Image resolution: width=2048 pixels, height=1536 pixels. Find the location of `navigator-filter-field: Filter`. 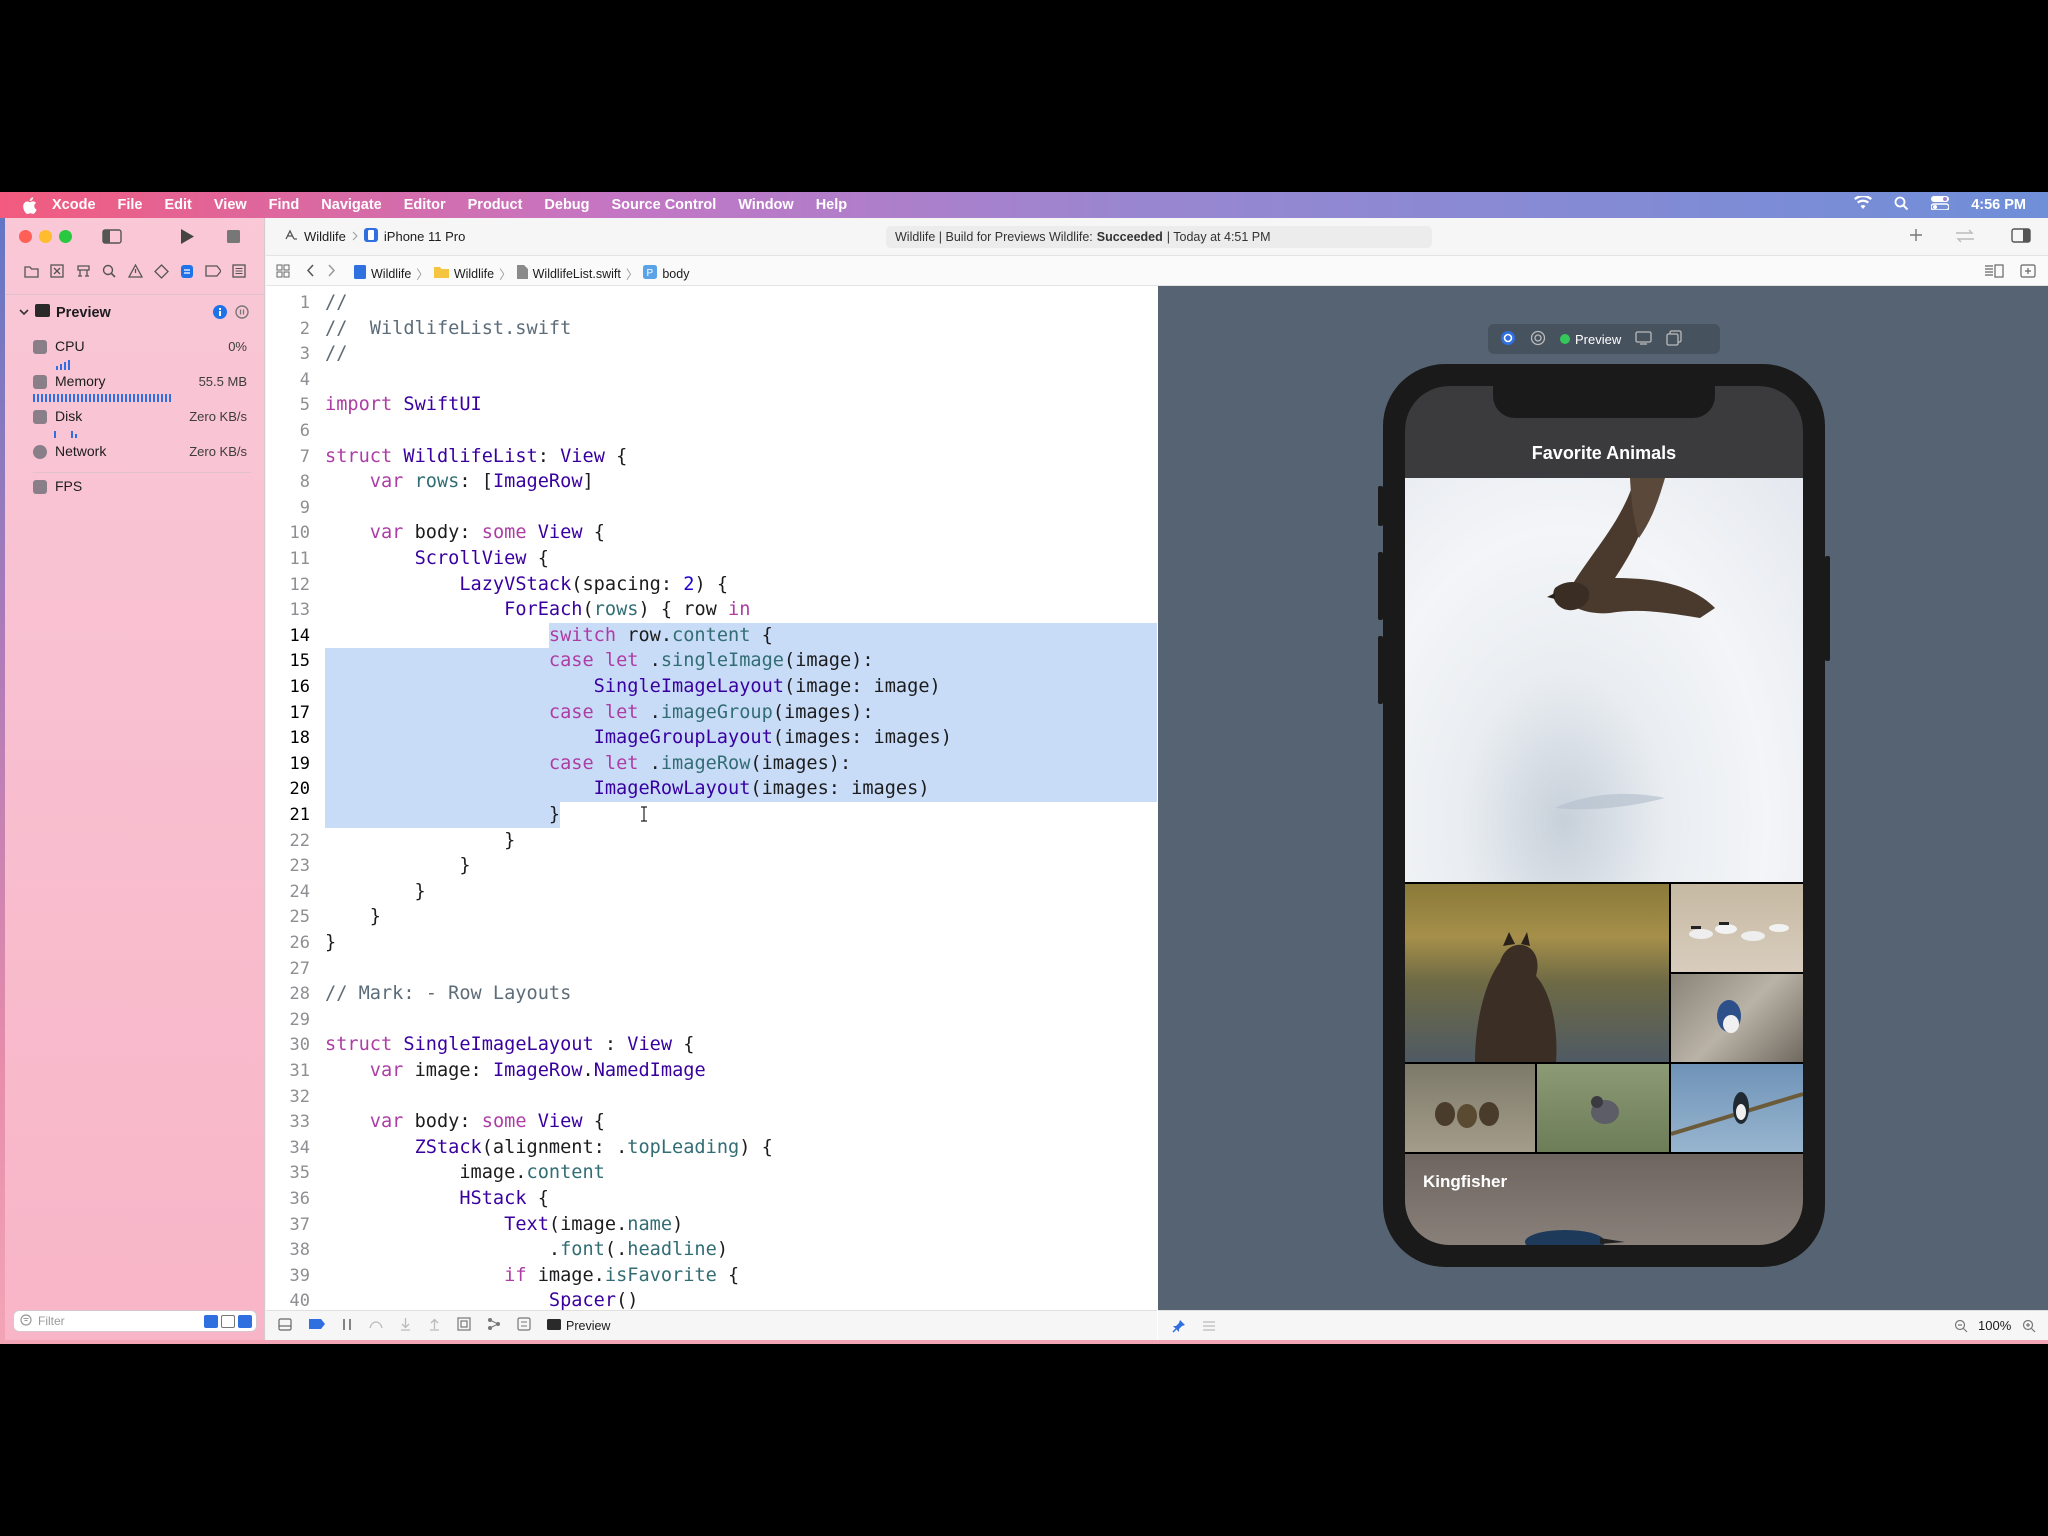

navigator-filter-field: Filter is located at coordinates (135, 1321).